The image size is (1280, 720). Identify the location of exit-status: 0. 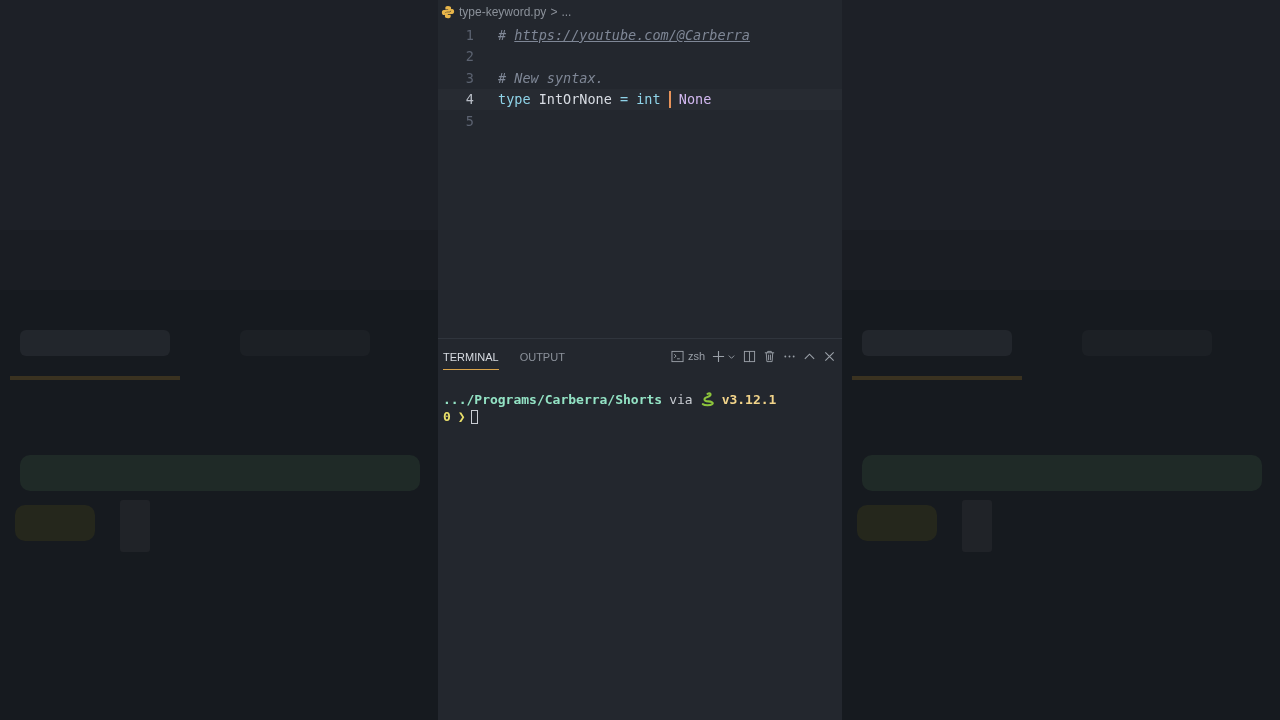
(447, 416).